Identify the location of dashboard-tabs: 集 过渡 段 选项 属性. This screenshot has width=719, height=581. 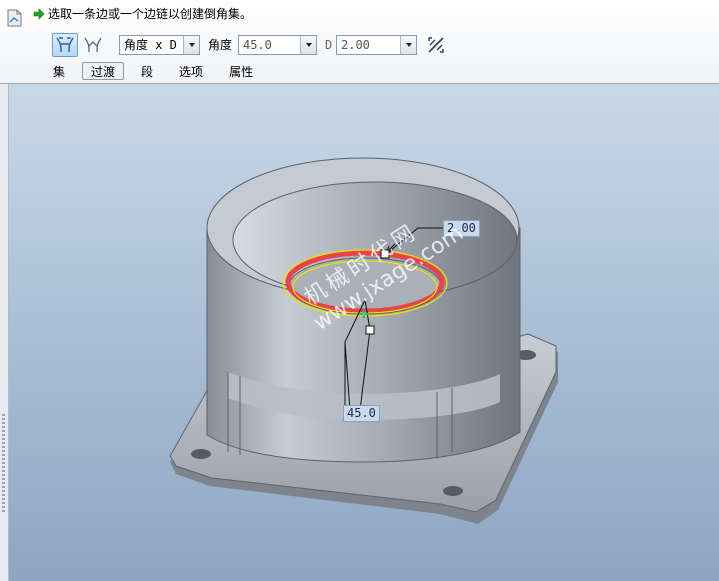
(157, 71).